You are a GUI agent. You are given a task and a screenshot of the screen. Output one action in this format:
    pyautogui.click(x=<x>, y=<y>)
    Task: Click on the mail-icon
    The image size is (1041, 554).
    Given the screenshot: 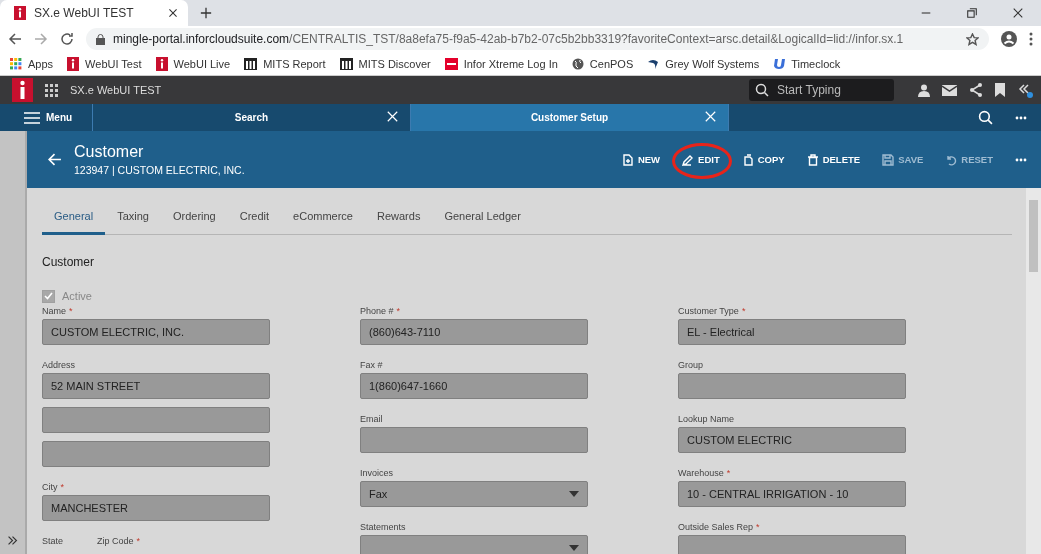 What is the action you would take?
    pyautogui.click(x=949, y=90)
    